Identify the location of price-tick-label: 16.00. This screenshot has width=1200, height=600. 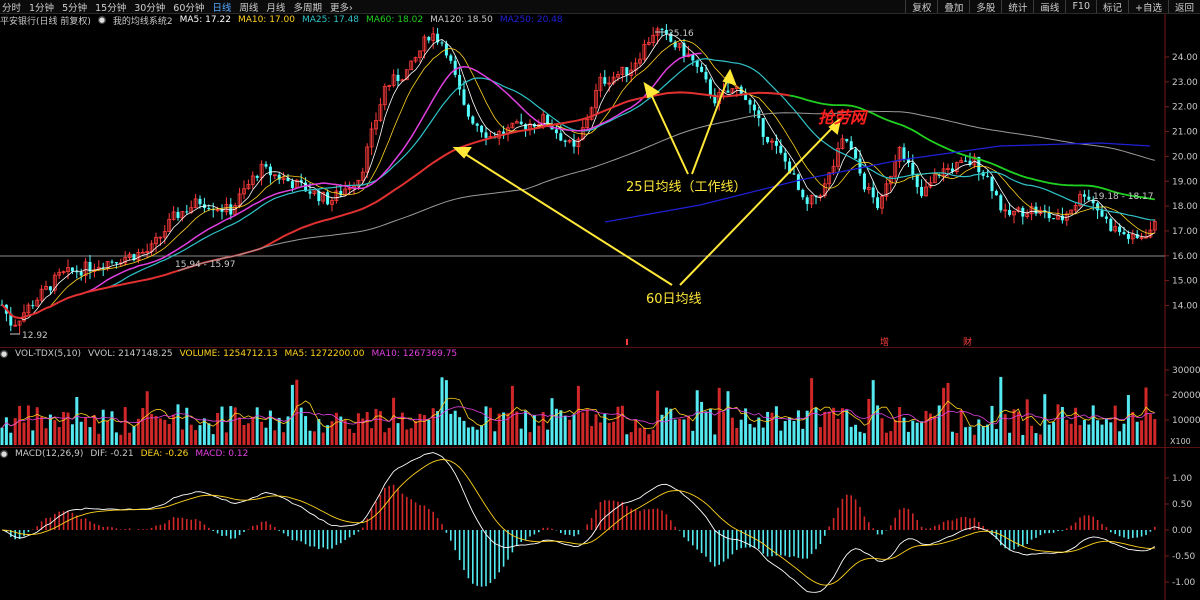
(1185, 257).